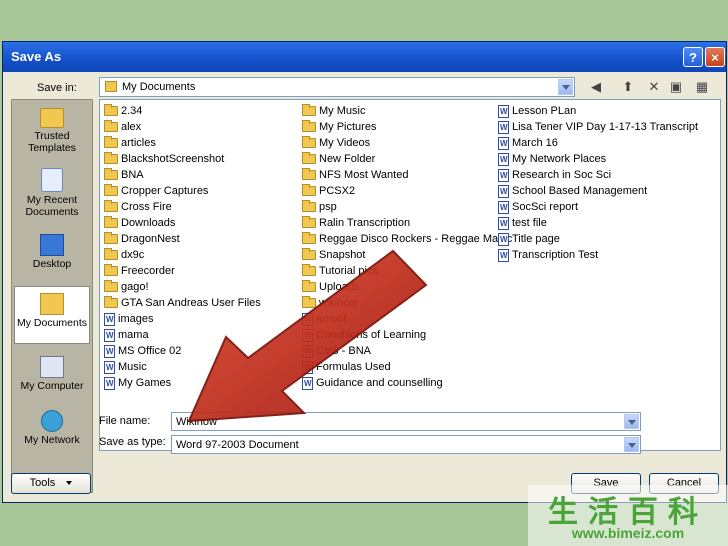  What do you see at coordinates (529, 223) in the screenshot?
I see `list-item-label: test file` at bounding box center [529, 223].